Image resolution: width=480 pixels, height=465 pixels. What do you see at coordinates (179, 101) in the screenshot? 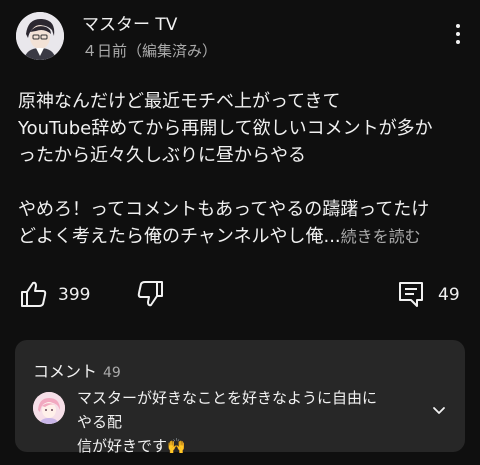
I see `post-line: 原神なんだけど最近モチベ上がってきて` at bounding box center [179, 101].